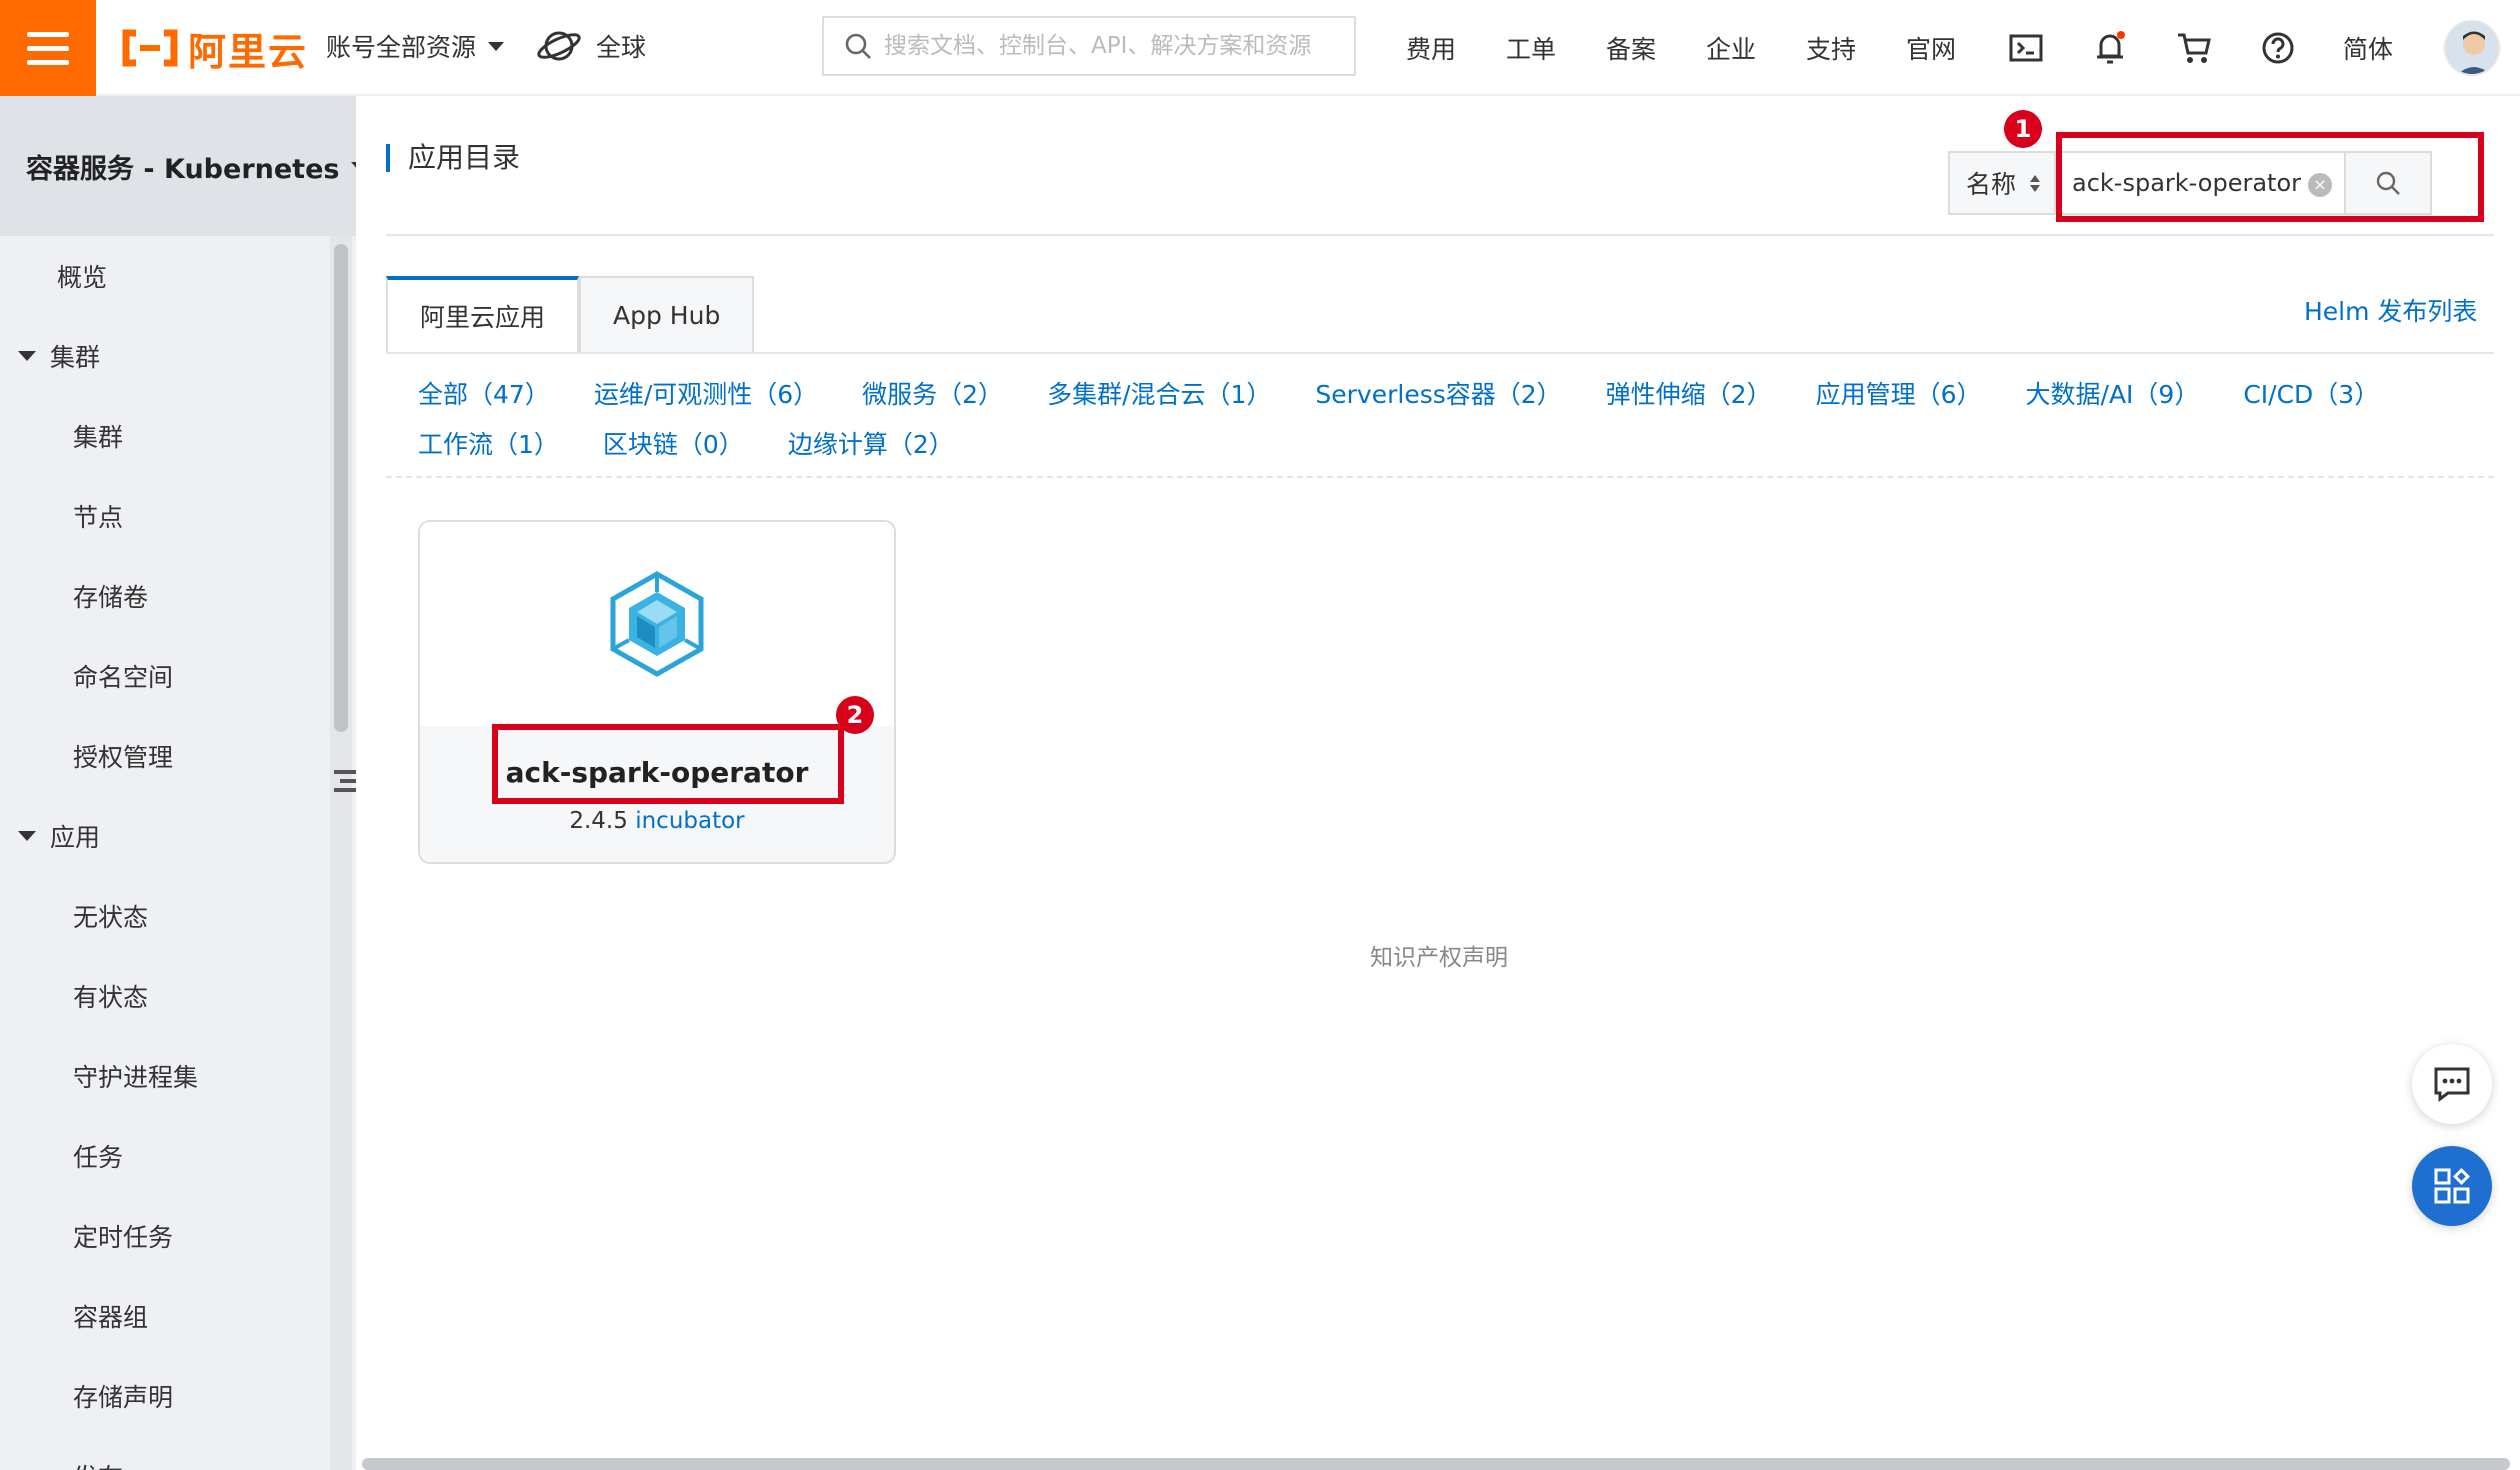 Image resolution: width=2520 pixels, height=1470 pixels. Describe the element at coordinates (591, 46) in the screenshot. I see `region-selector: 全球` at that location.